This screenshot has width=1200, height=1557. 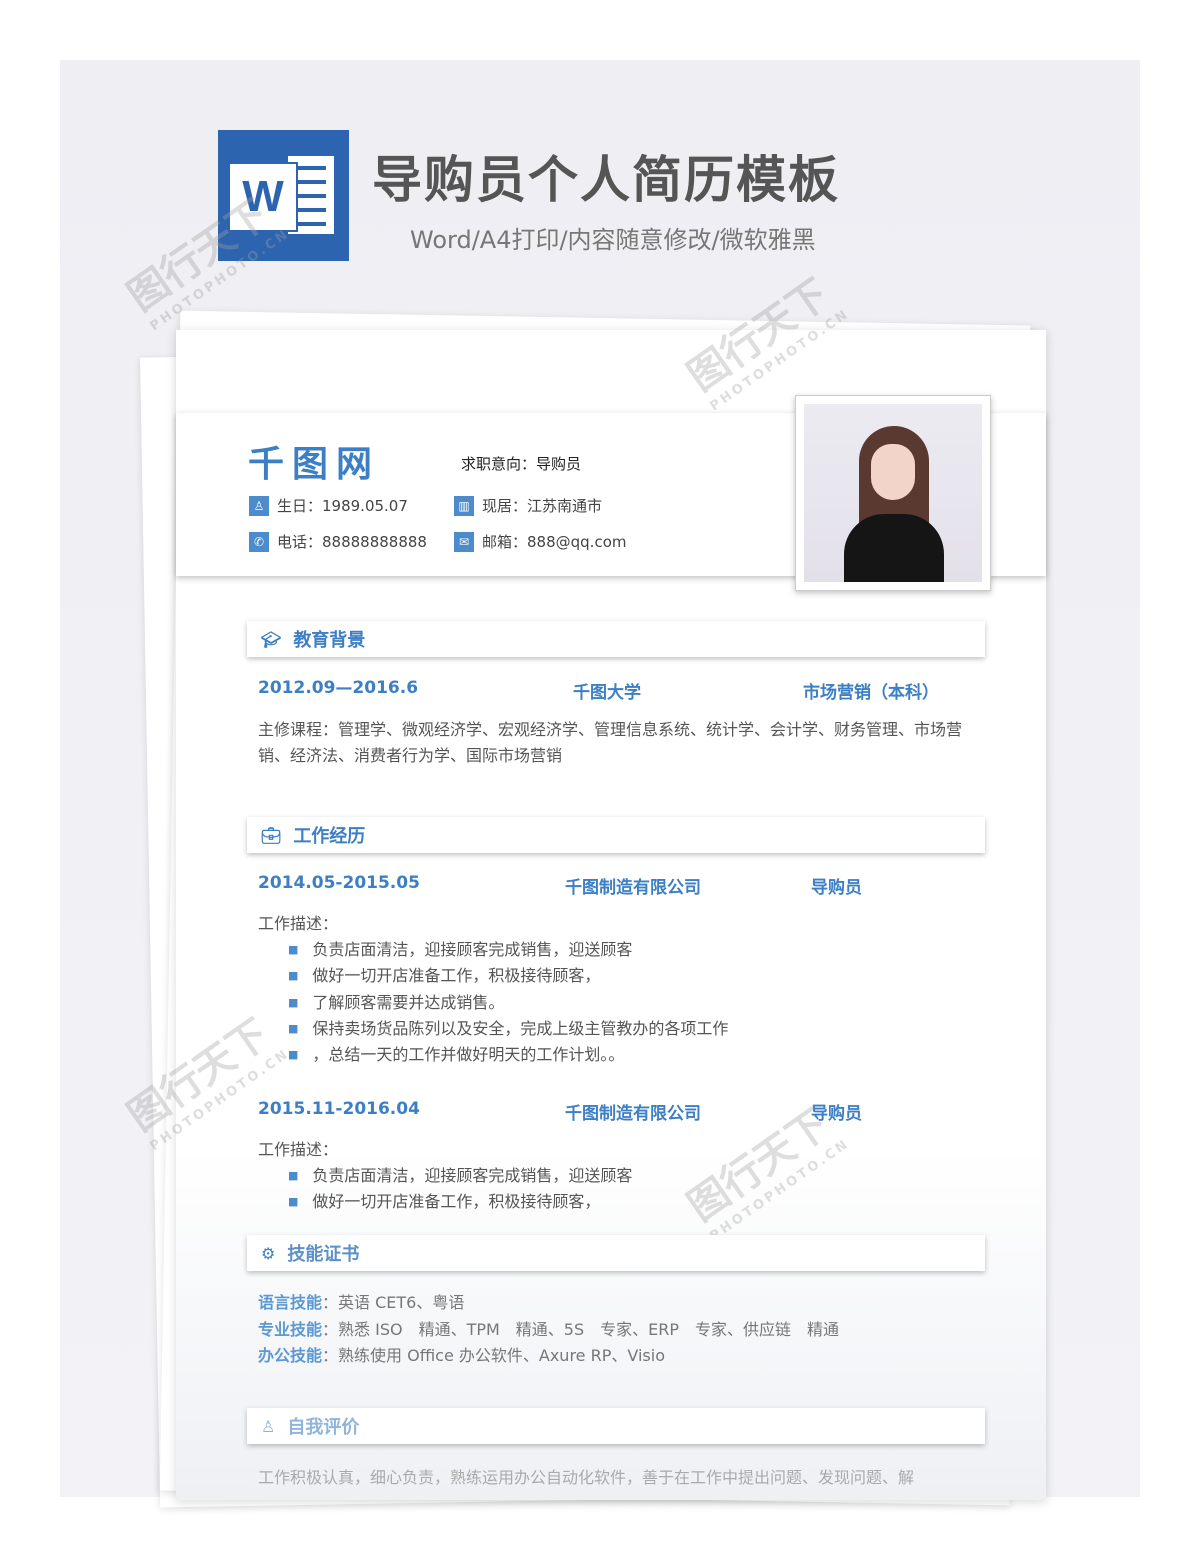 I want to click on email-info: ✉ 邮箱：888@qq.com, so click(x=540, y=541).